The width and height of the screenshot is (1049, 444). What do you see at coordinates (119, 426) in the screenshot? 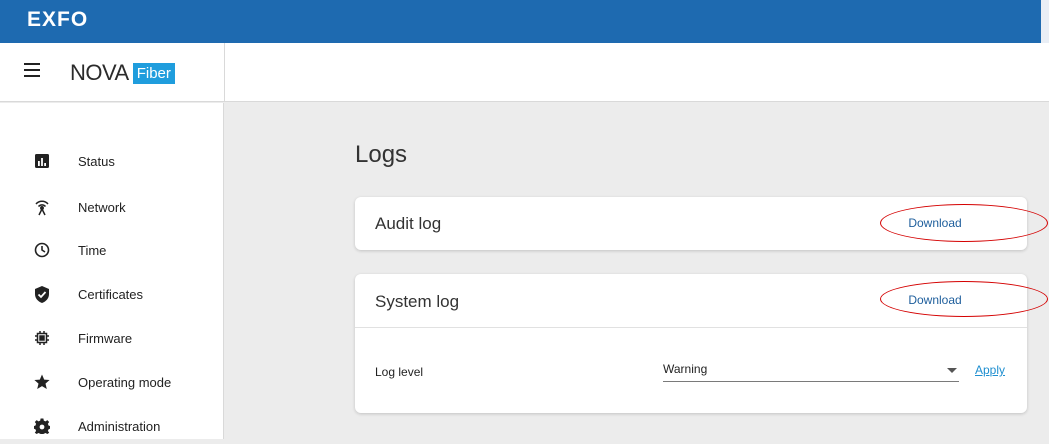
I see `sidebar-item-label: Administration` at bounding box center [119, 426].